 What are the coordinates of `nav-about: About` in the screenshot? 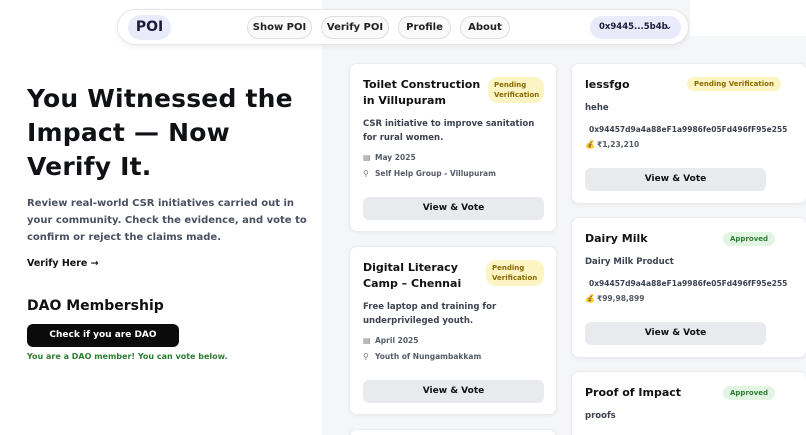 It's located at (485, 27).